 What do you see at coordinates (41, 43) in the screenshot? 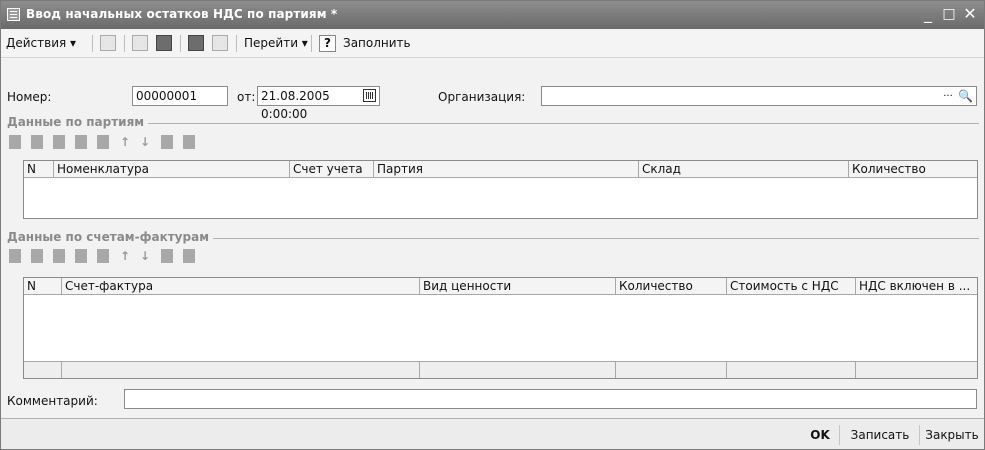
I see `actions-menu: Действия ▾` at bounding box center [41, 43].